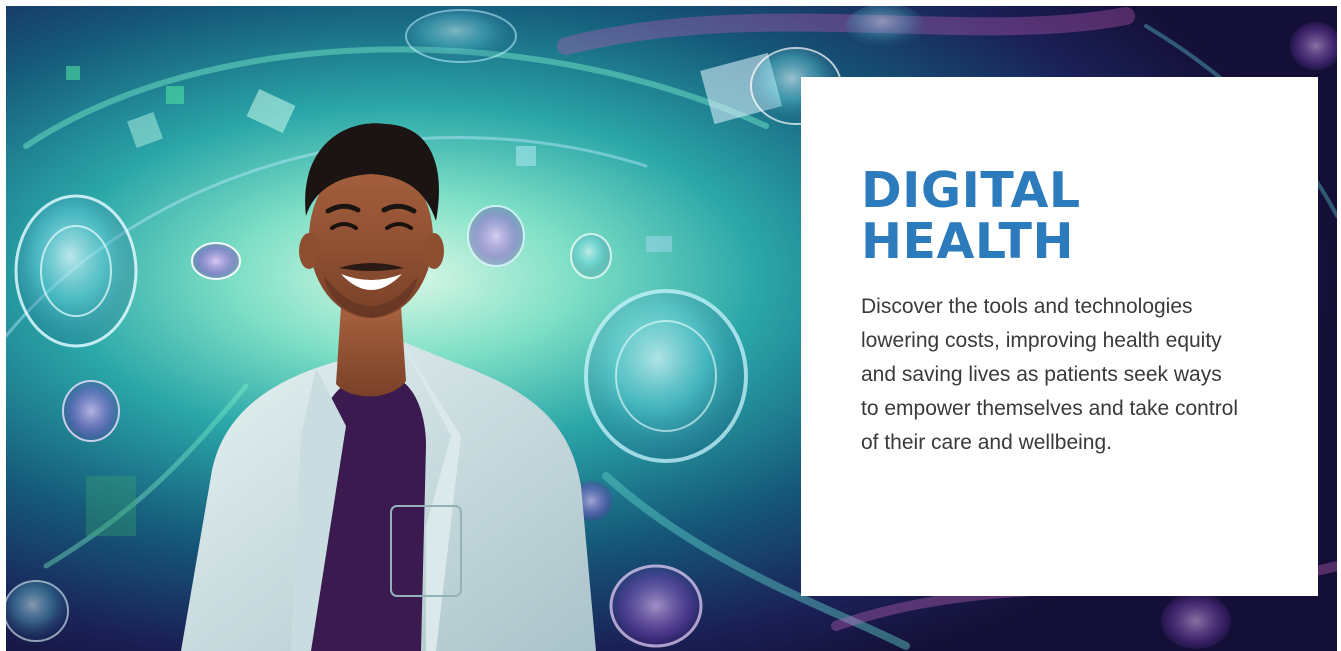 The height and width of the screenshot is (651, 1341). I want to click on page-title: DIGITAL HEALTH, so click(1041, 216).